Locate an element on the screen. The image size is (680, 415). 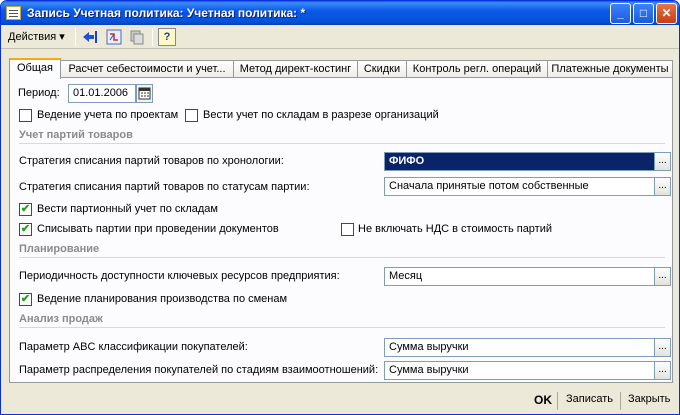
calendar-icon is located at coordinates (144, 93).